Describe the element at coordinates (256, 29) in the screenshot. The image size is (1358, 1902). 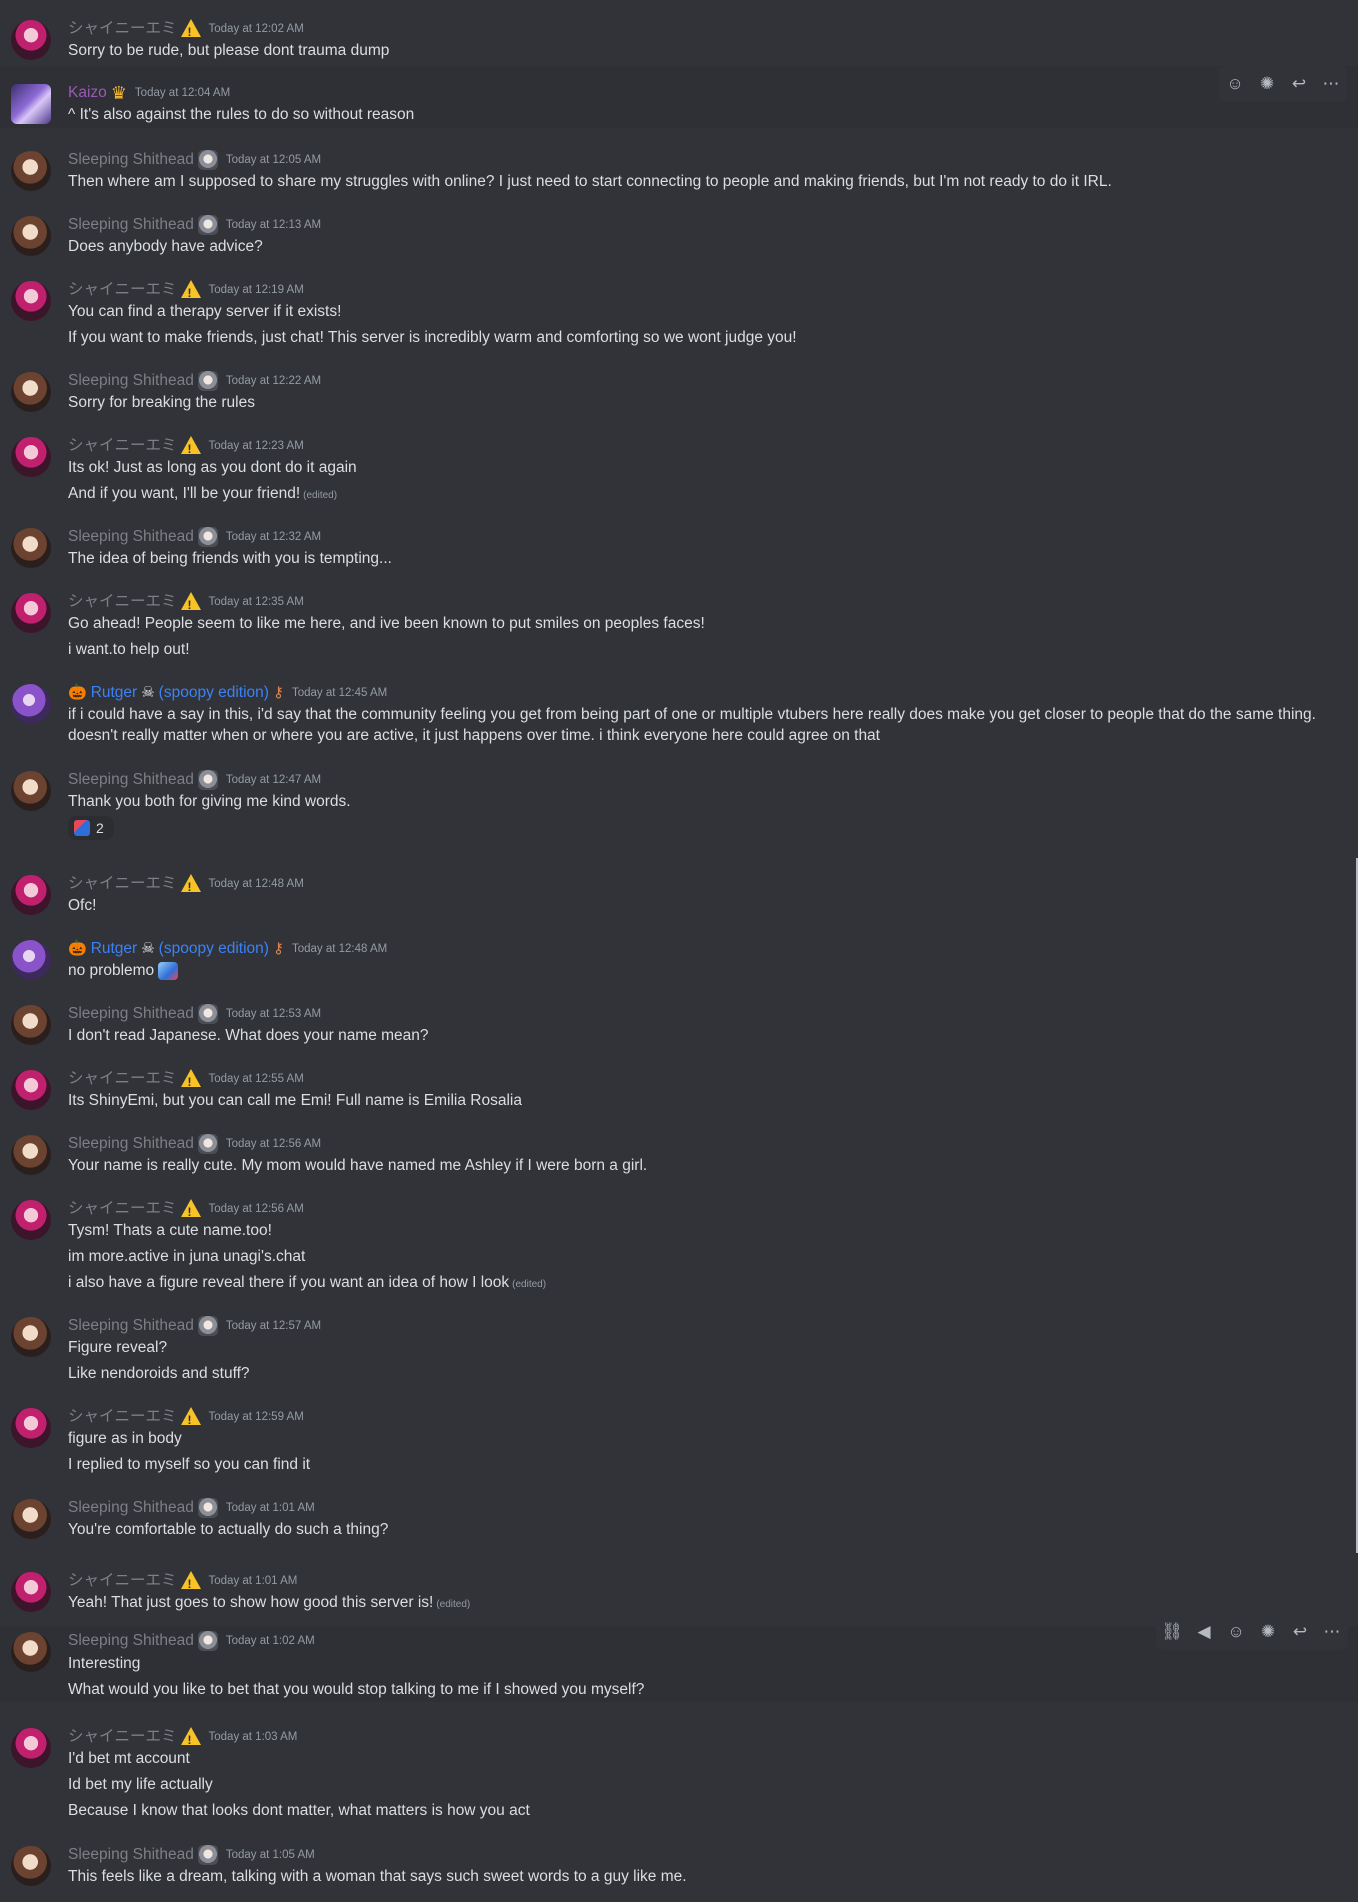
I see `timestamp: Today at 12:02 AM` at that location.